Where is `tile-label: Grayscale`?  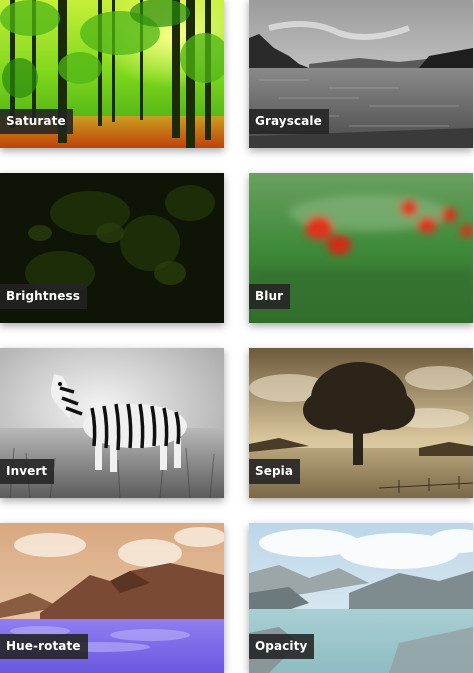 tile-label: Grayscale is located at coordinates (289, 121).